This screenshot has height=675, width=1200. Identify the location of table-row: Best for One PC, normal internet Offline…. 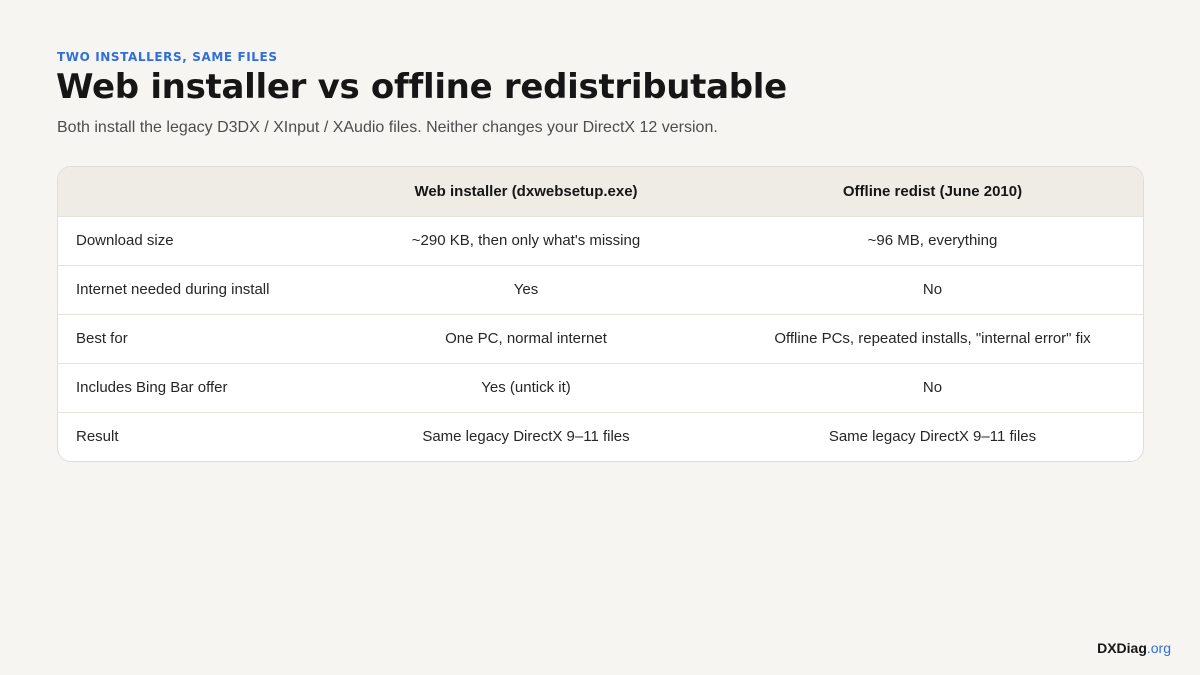
(600, 338).